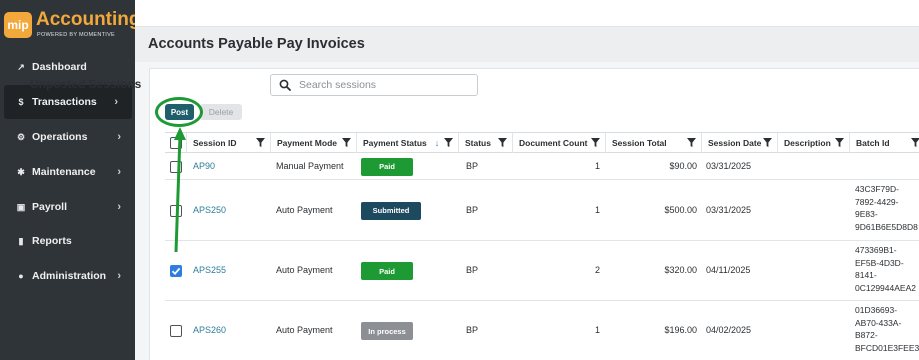 The image size is (919, 360). What do you see at coordinates (387, 331) in the screenshot?
I see `payment-status-badge: In process` at bounding box center [387, 331].